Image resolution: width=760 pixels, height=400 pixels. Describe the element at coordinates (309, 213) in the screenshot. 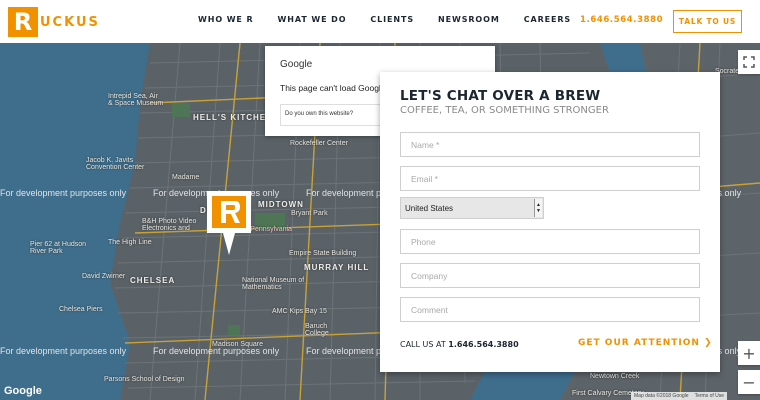

I see `map-label-bryant-park: Bryant Park` at that location.